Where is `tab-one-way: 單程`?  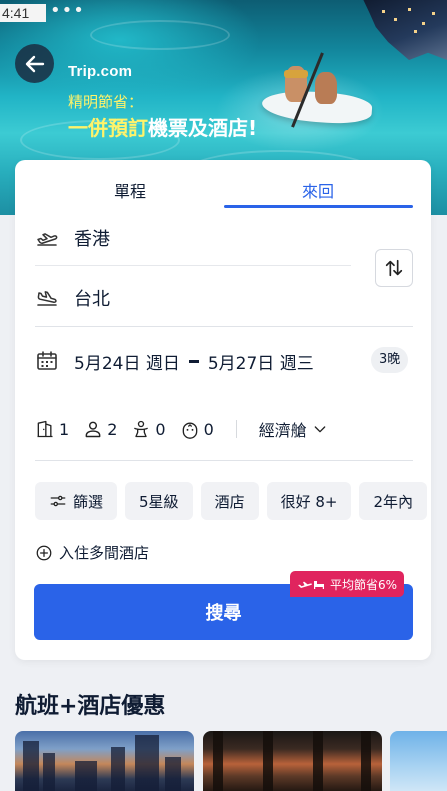 tab-one-way: 單程 is located at coordinates (130, 190).